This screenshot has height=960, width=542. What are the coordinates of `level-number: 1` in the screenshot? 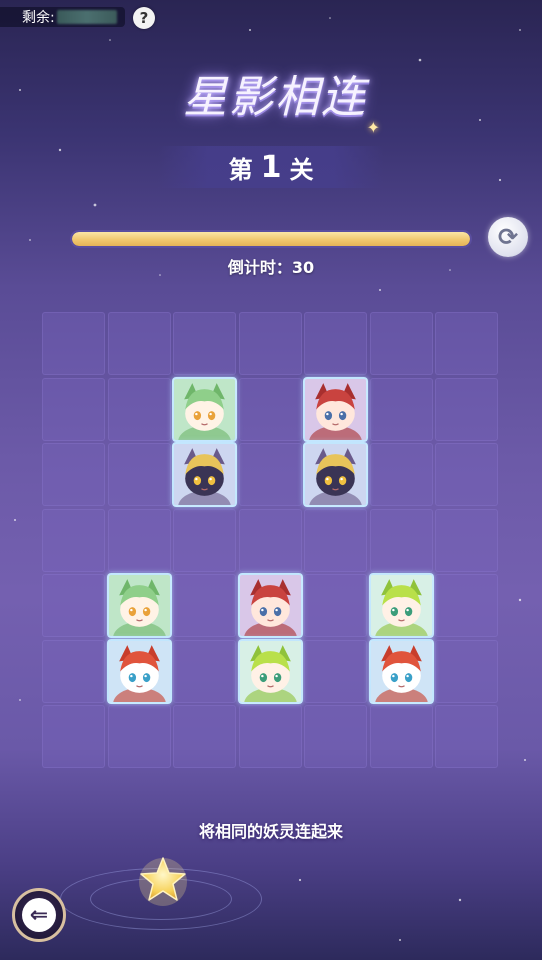 It's located at (271, 167).